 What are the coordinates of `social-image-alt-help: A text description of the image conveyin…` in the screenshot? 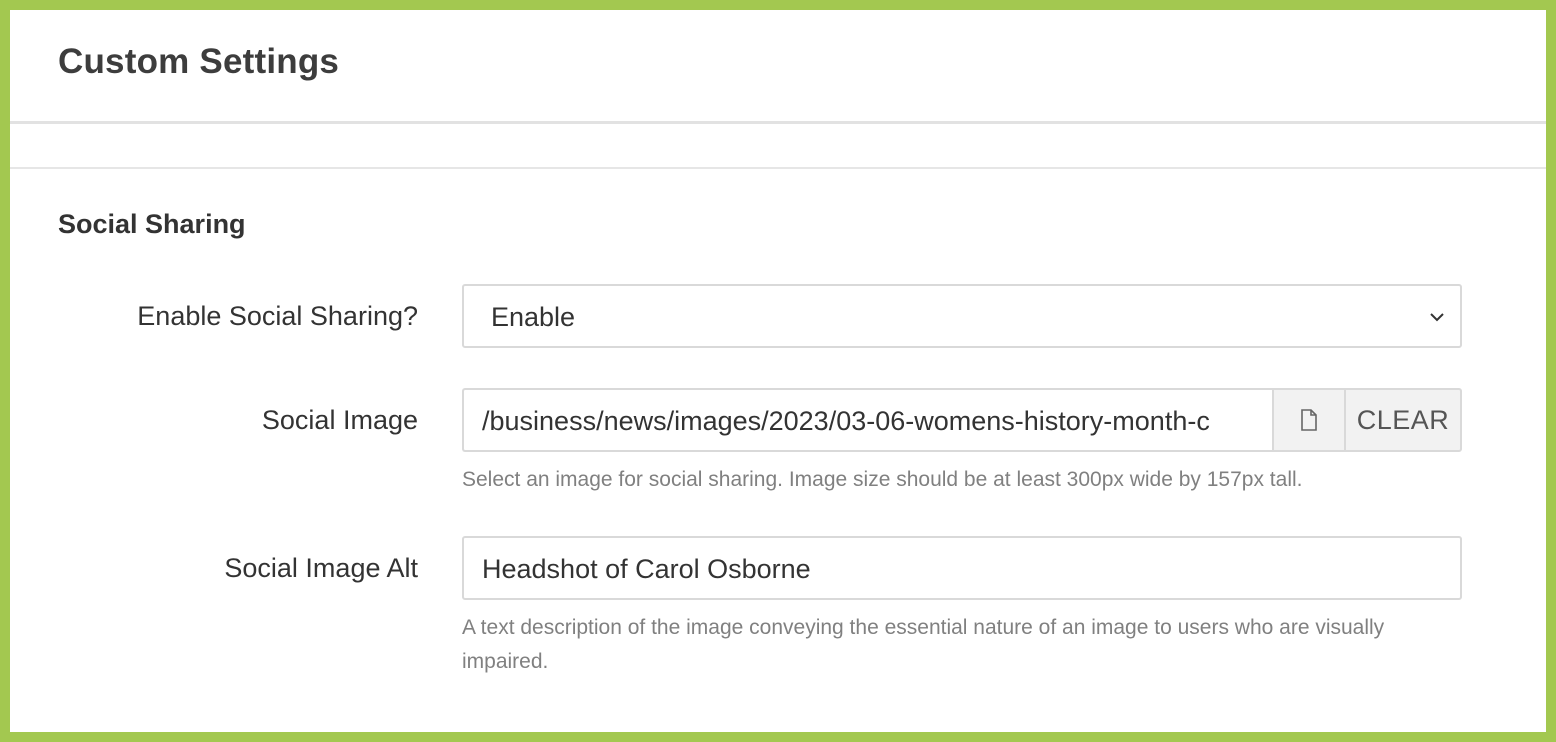 It's located at (923, 644).